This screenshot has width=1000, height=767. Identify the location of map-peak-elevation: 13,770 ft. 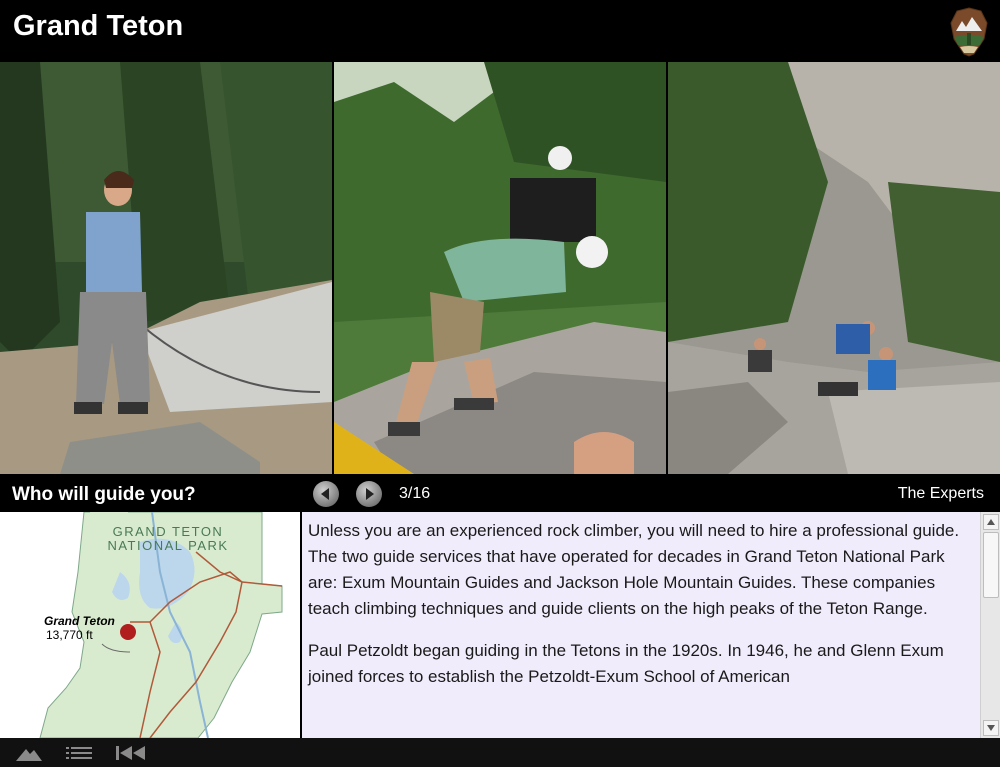
(69, 635).